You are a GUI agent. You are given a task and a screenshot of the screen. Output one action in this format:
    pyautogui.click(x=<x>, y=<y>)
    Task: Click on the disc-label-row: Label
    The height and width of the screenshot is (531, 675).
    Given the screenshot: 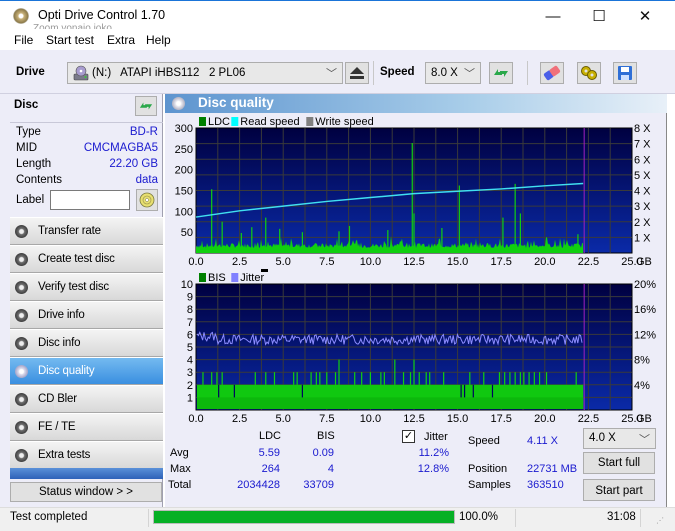 What is the action you would take?
    pyautogui.click(x=86, y=200)
    